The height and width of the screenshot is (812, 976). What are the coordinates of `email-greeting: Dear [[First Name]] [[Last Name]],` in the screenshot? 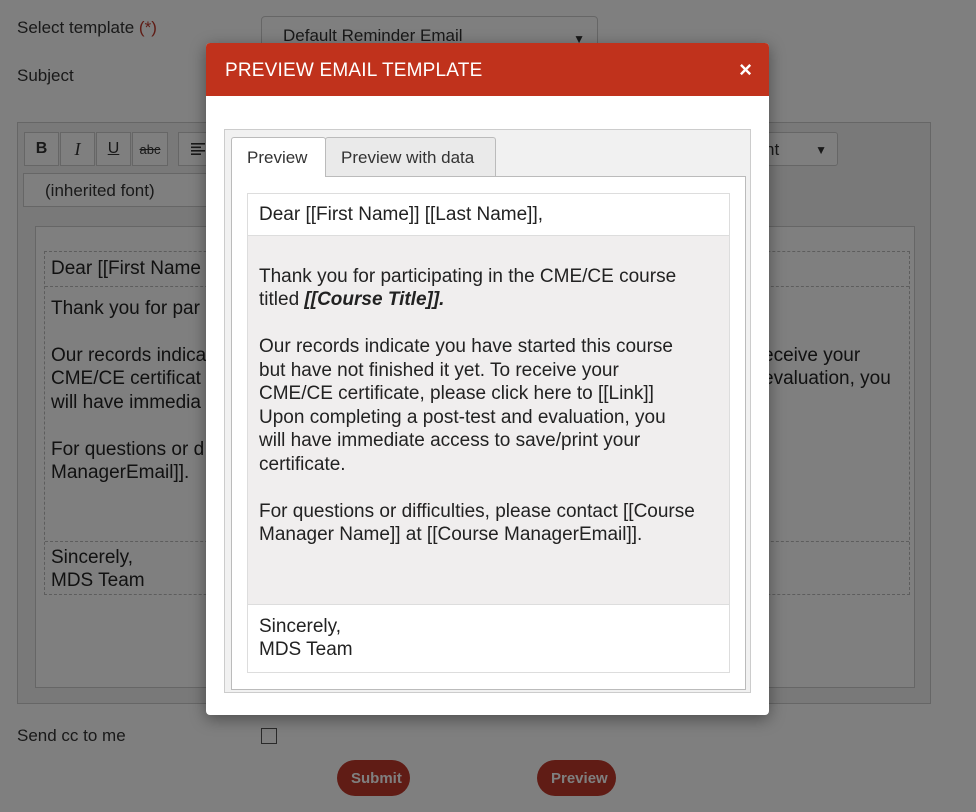 It's located at (488, 215).